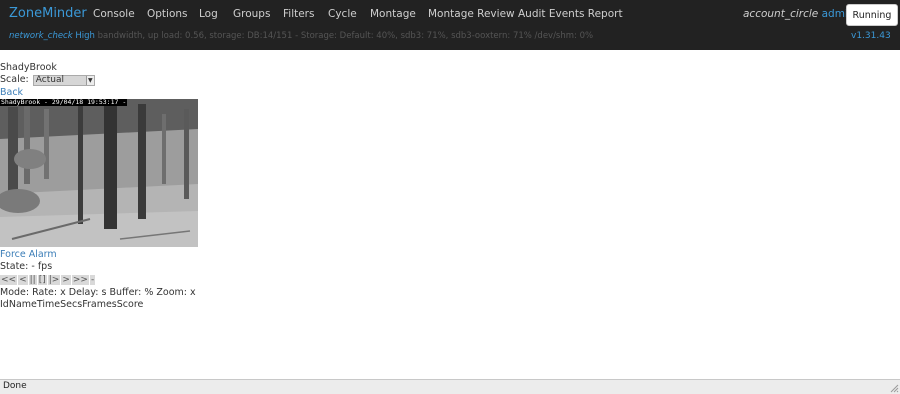 The height and width of the screenshot is (394, 900). I want to click on nav-item-montage-review: Montage Review, so click(471, 14).